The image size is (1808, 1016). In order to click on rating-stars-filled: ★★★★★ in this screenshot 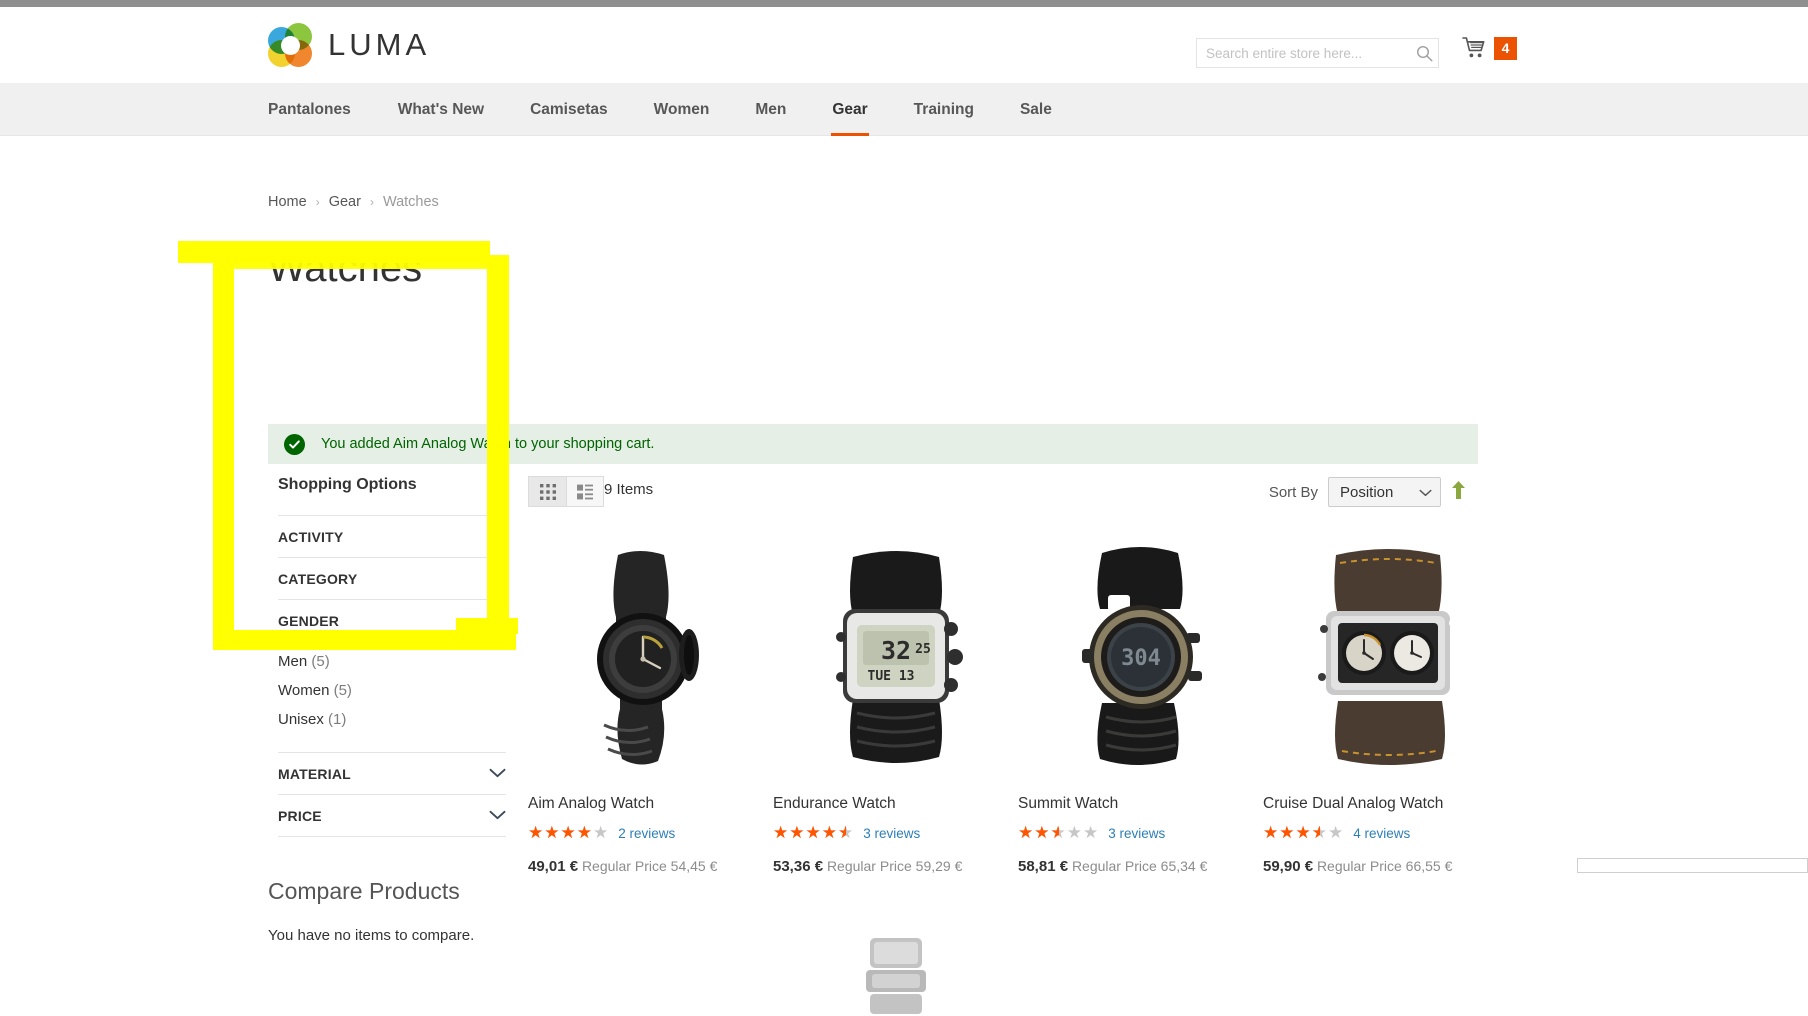, I will do `click(1038, 833)`.